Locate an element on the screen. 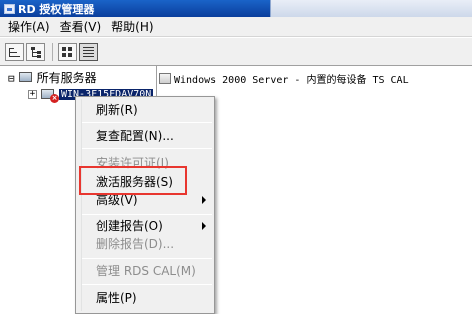 The image size is (472, 314). menu-bar: 操作(A) 查看(V) 帮助(H) is located at coordinates (236, 27).